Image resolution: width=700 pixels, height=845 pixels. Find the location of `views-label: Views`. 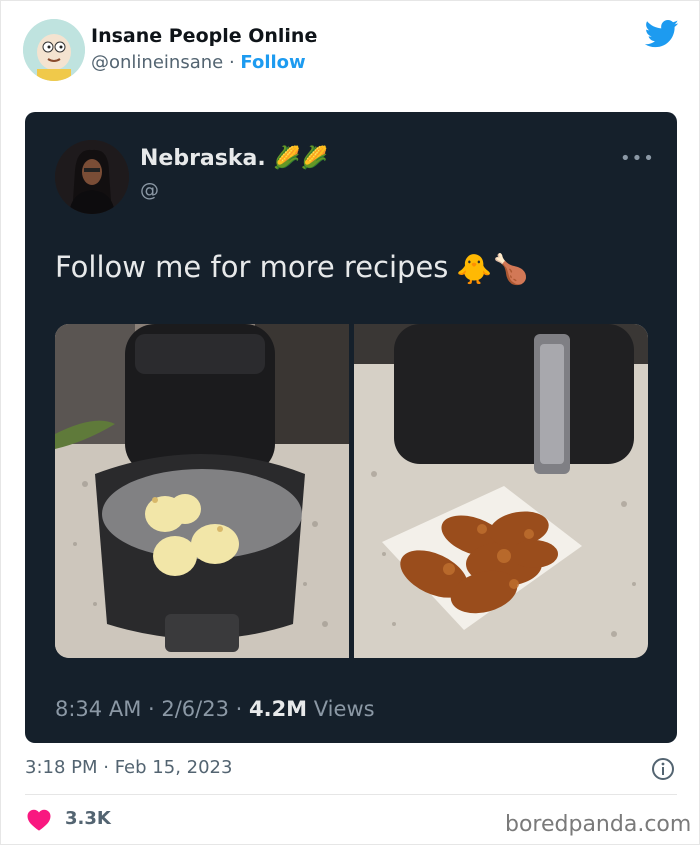

views-label: Views is located at coordinates (344, 709).